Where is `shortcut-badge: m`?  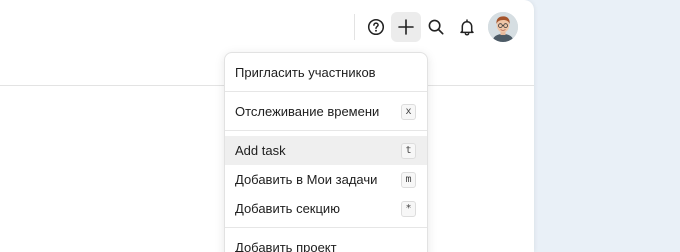
shortcut-badge: m is located at coordinates (408, 179).